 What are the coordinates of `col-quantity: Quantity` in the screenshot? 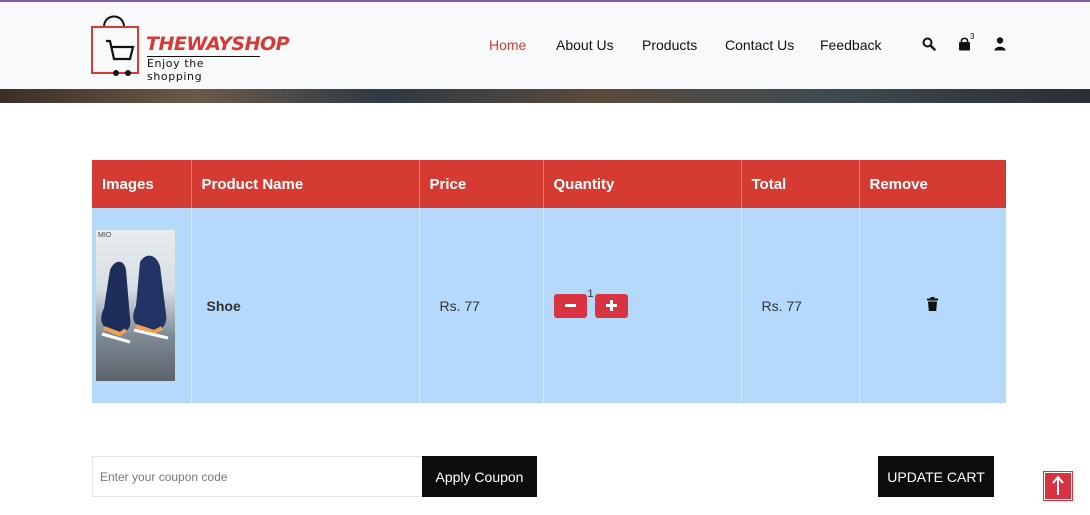 It's located at (642, 184).